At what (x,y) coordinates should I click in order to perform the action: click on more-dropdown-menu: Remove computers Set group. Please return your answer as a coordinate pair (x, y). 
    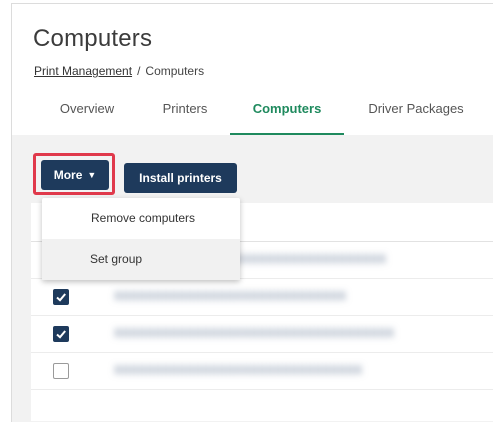
    Looking at the image, I should click on (141, 239).